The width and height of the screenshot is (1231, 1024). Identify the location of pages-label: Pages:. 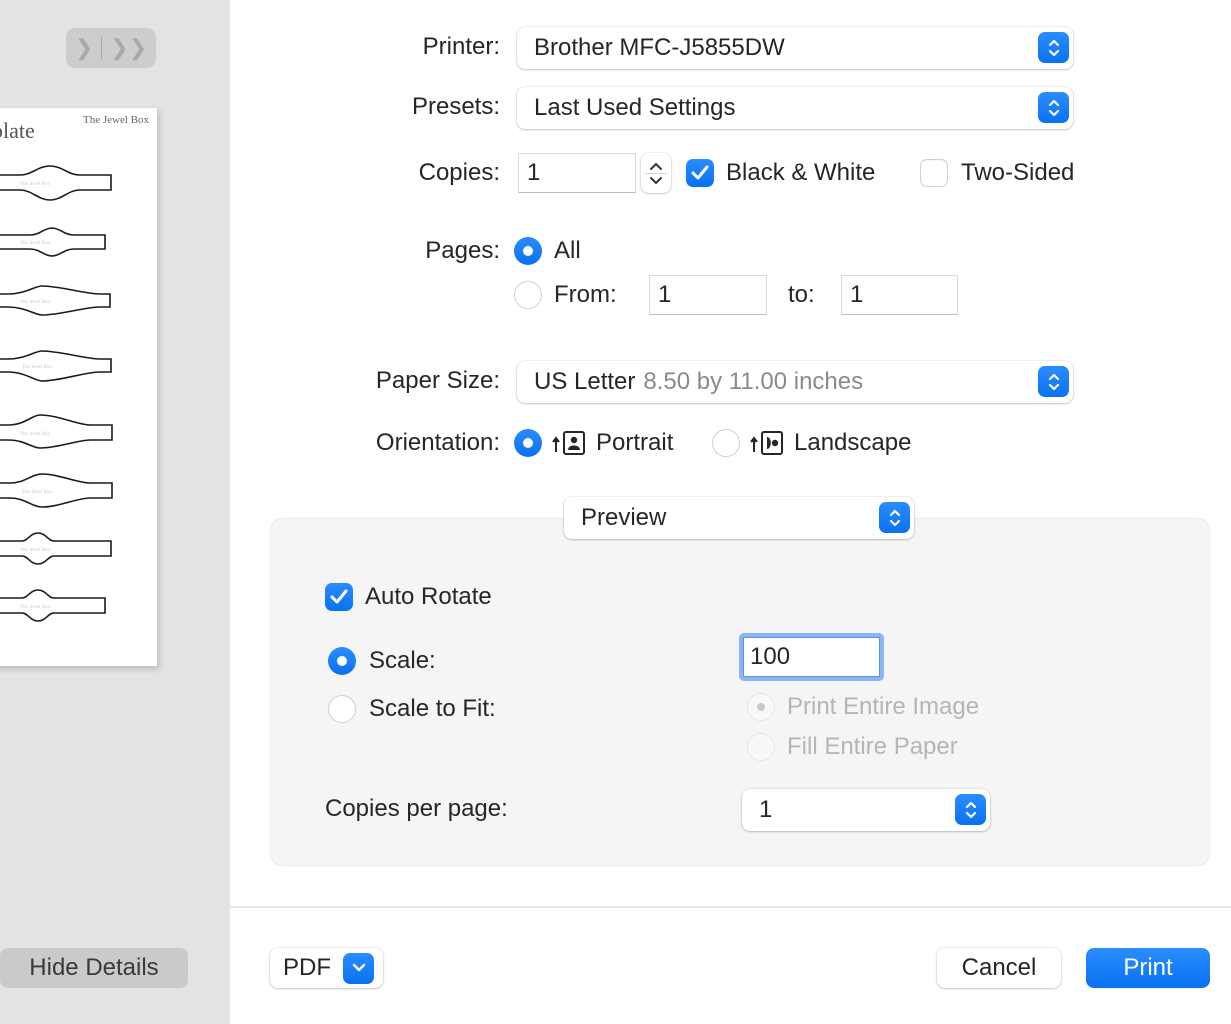
(462, 250).